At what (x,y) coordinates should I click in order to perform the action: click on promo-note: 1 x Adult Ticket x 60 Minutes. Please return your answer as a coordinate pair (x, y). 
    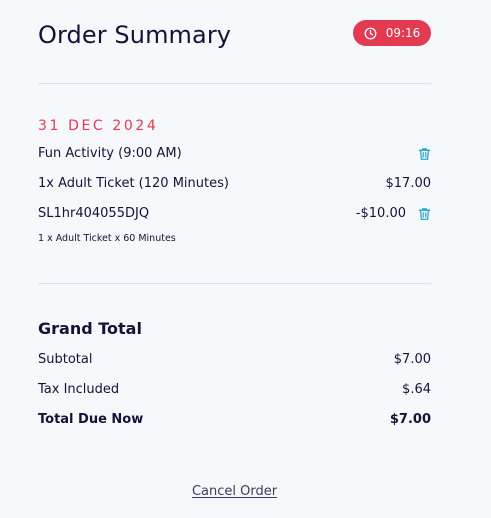
    Looking at the image, I should click on (107, 238).